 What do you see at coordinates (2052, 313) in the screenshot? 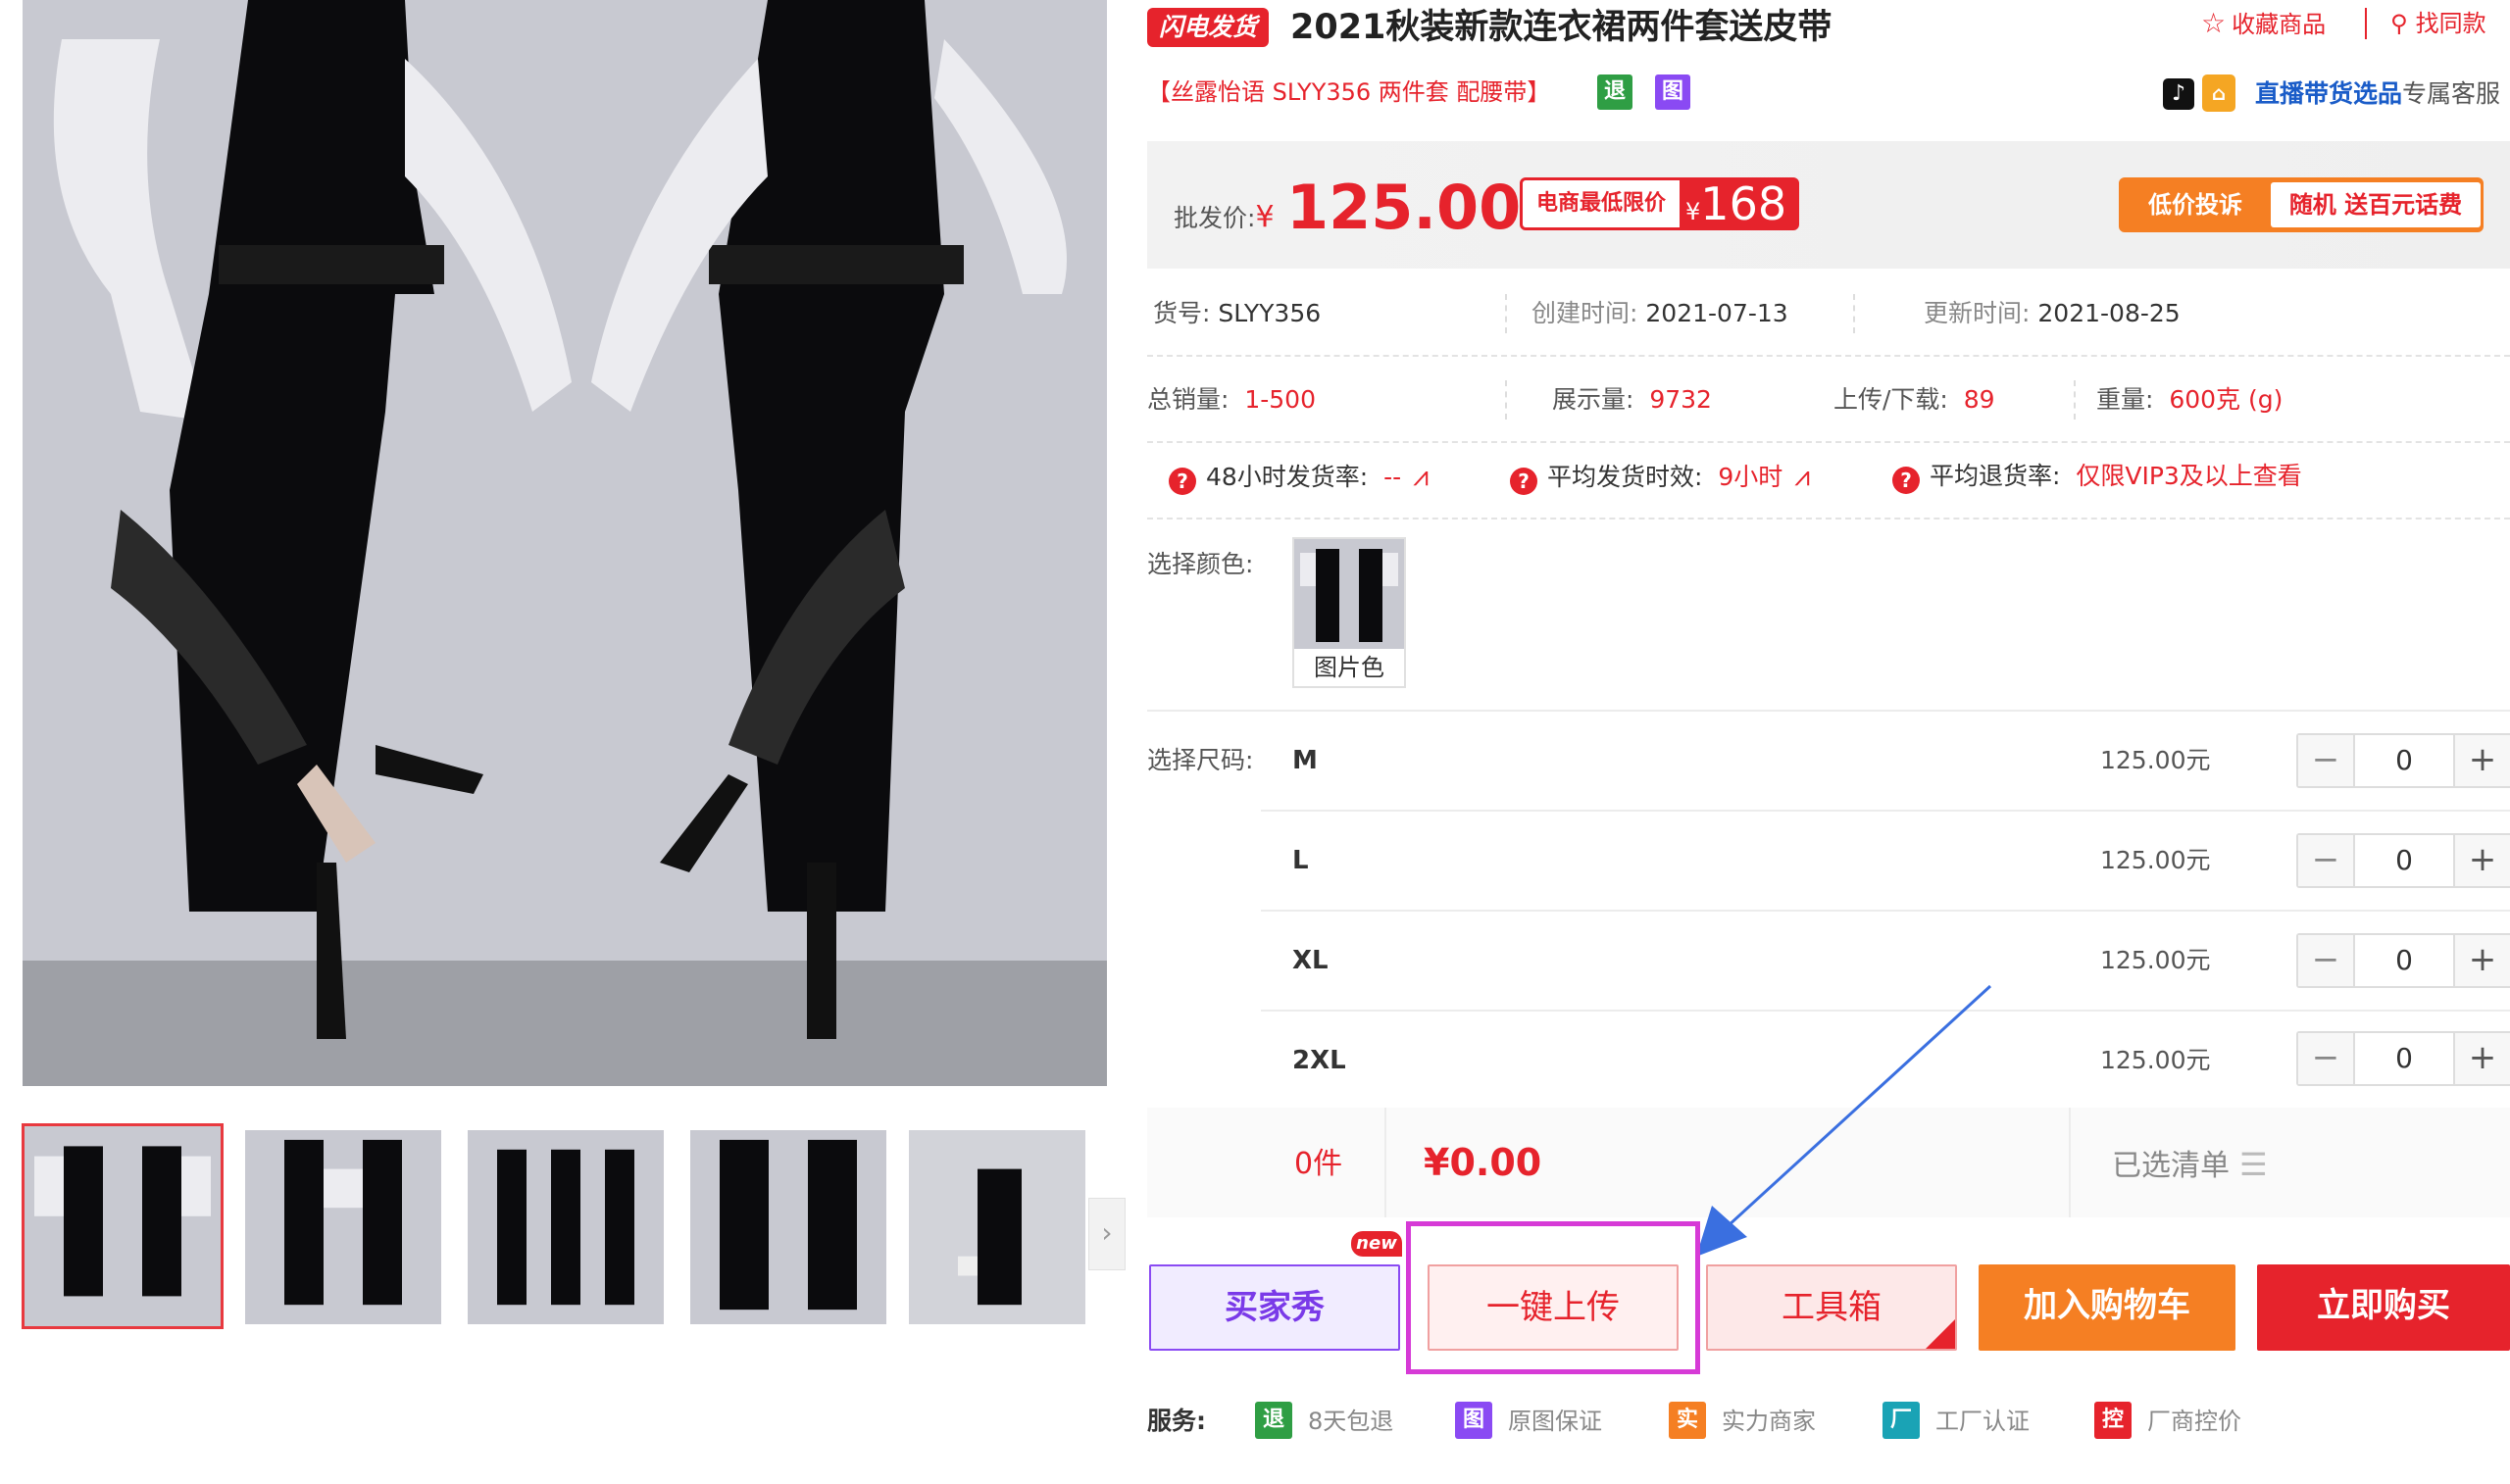
I see `updated-field: 更新时间: 2021-08-25` at bounding box center [2052, 313].